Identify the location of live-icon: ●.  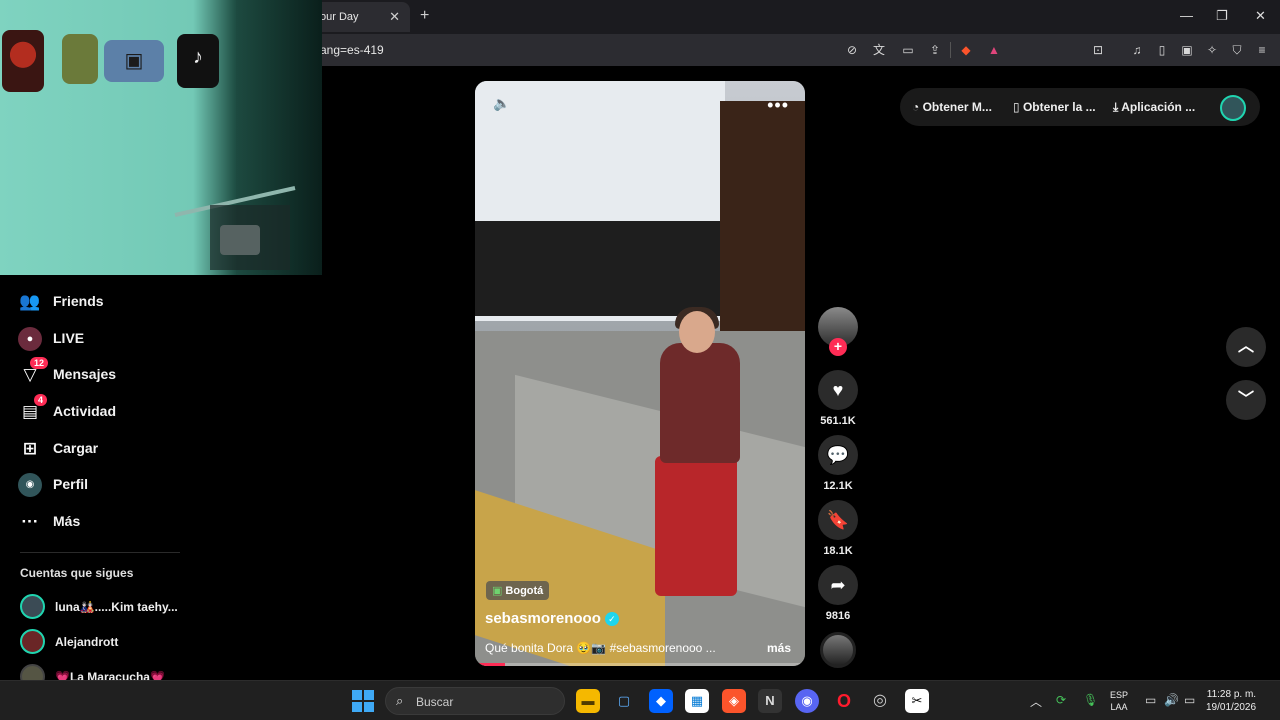
(30, 339).